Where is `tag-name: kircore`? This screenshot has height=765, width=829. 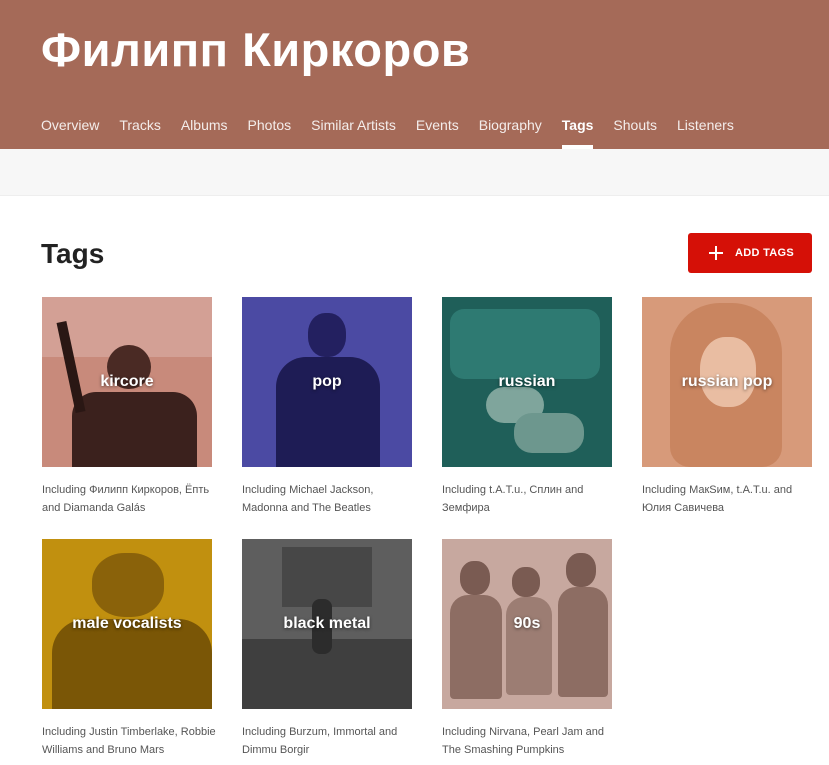 tag-name: kircore is located at coordinates (127, 381).